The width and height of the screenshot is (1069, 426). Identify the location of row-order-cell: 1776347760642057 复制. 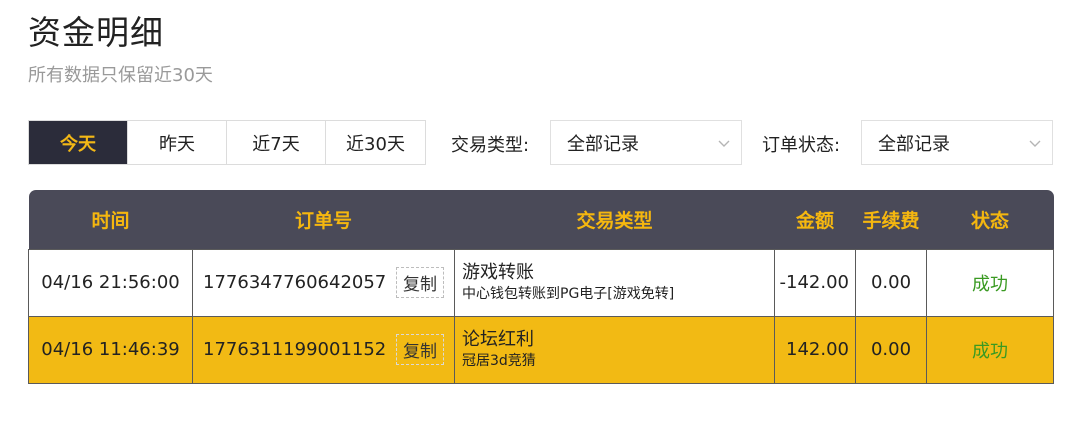
(323, 282).